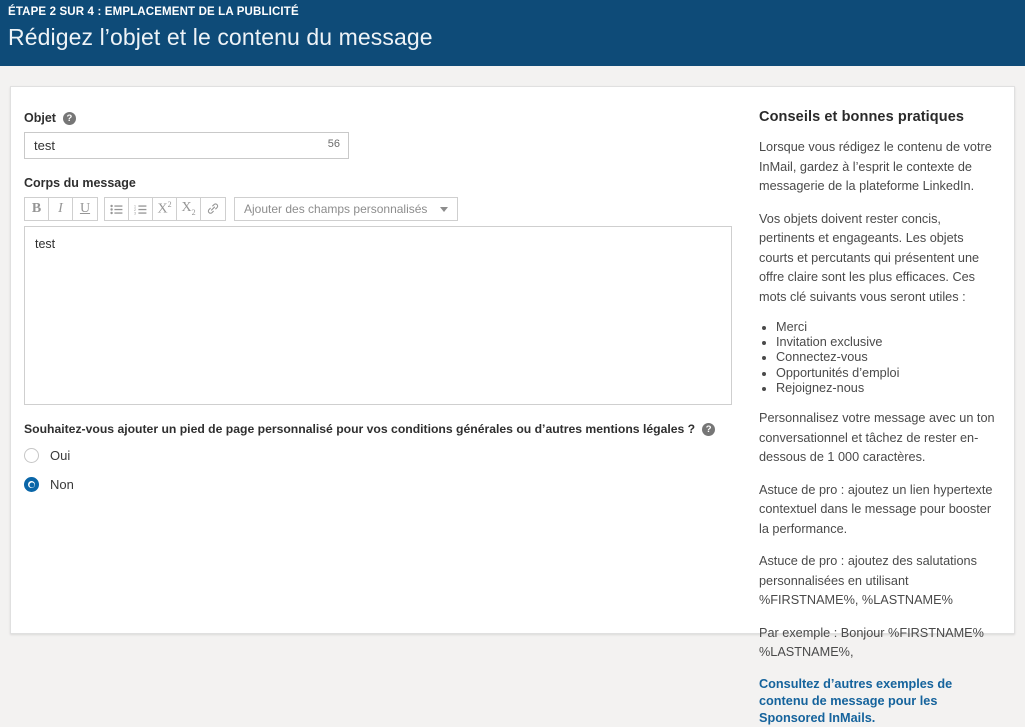 The width and height of the screenshot is (1025, 727). Describe the element at coordinates (385, 183) in the screenshot. I see `body-label-row: Corps du message` at that location.